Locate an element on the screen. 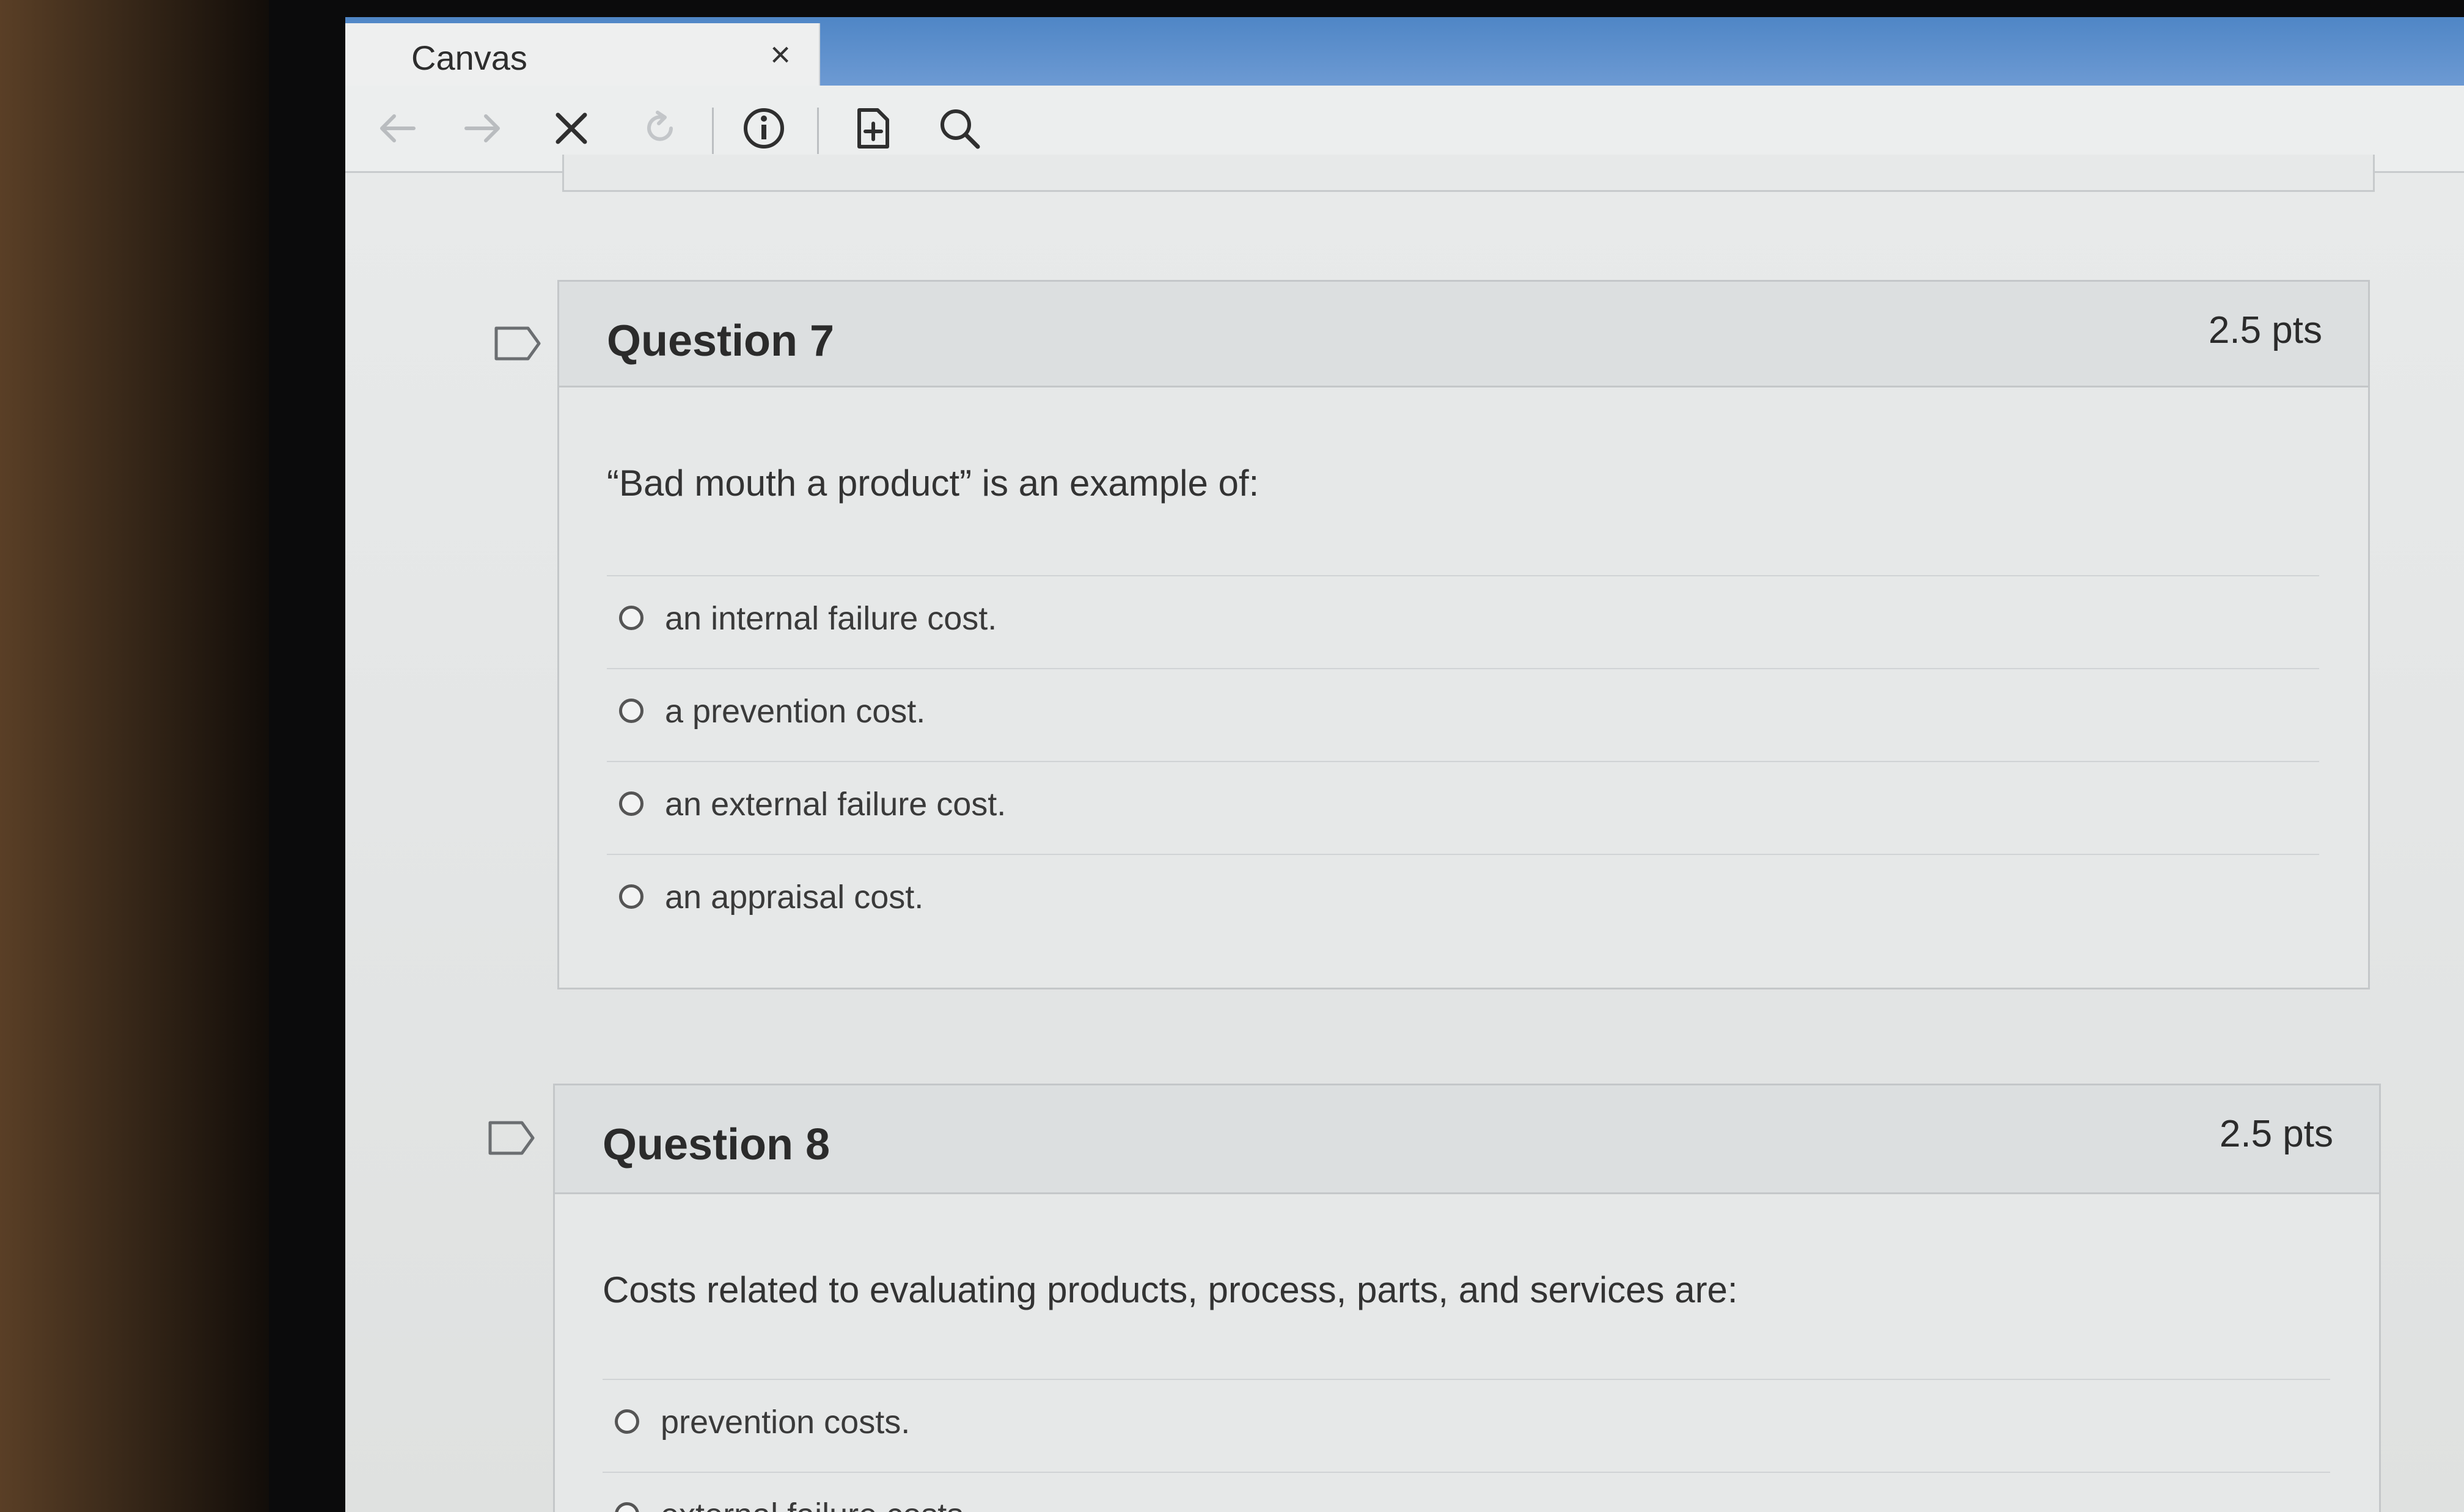  answer-label: an appraisal cost. is located at coordinates (794, 897).